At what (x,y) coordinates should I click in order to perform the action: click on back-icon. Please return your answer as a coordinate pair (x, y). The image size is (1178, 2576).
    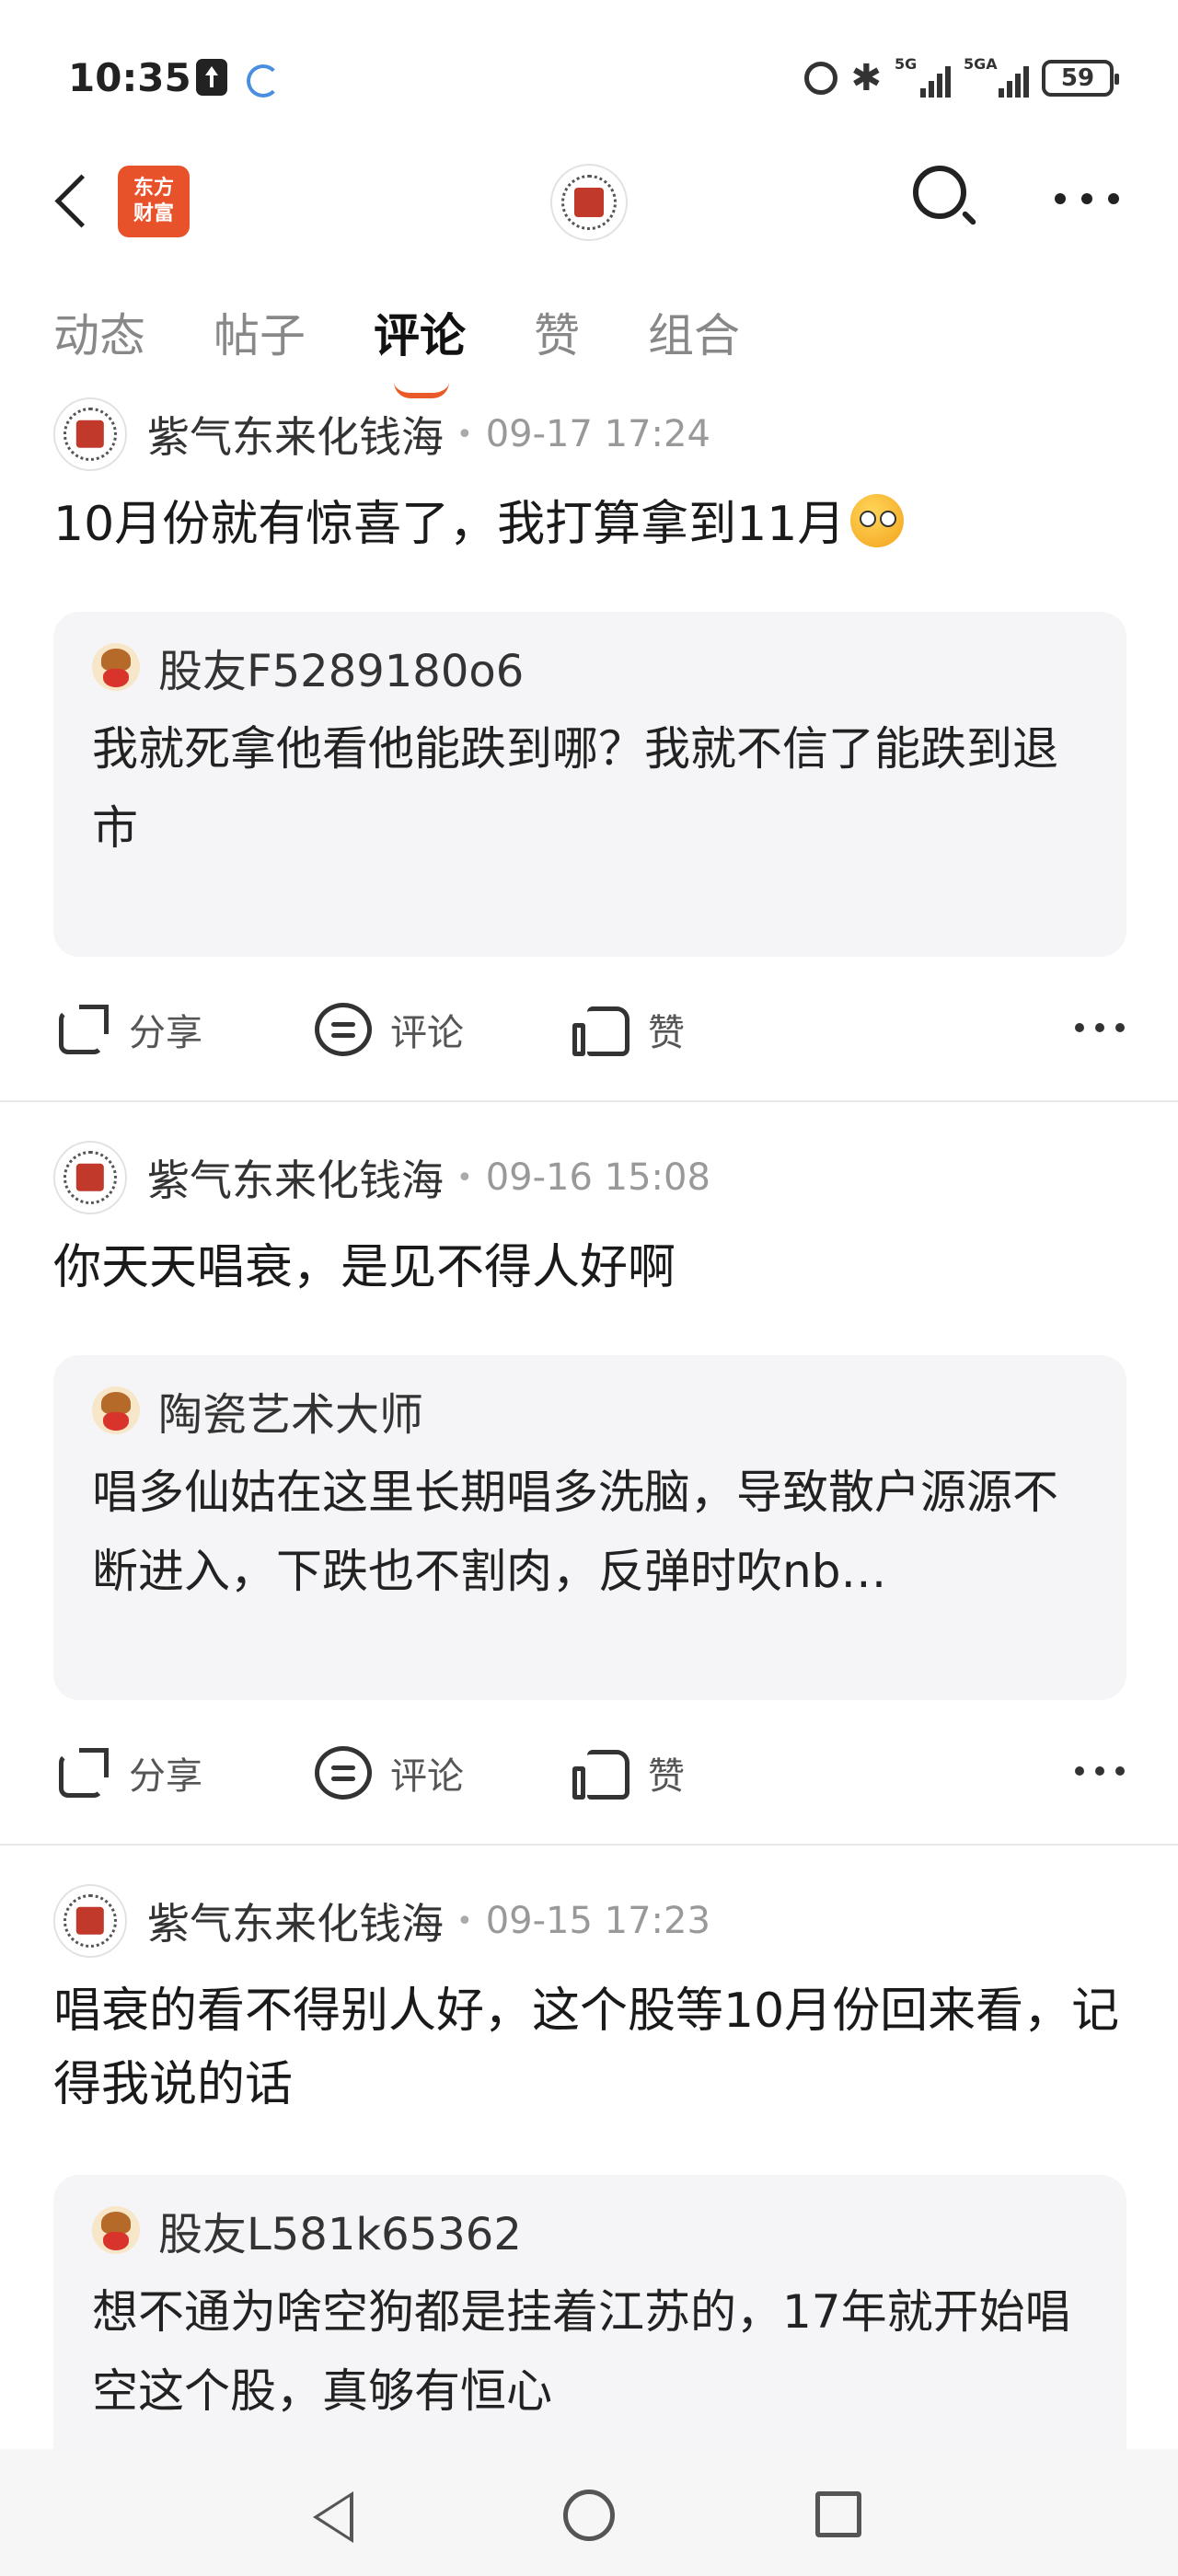
    Looking at the image, I should click on (71, 195).